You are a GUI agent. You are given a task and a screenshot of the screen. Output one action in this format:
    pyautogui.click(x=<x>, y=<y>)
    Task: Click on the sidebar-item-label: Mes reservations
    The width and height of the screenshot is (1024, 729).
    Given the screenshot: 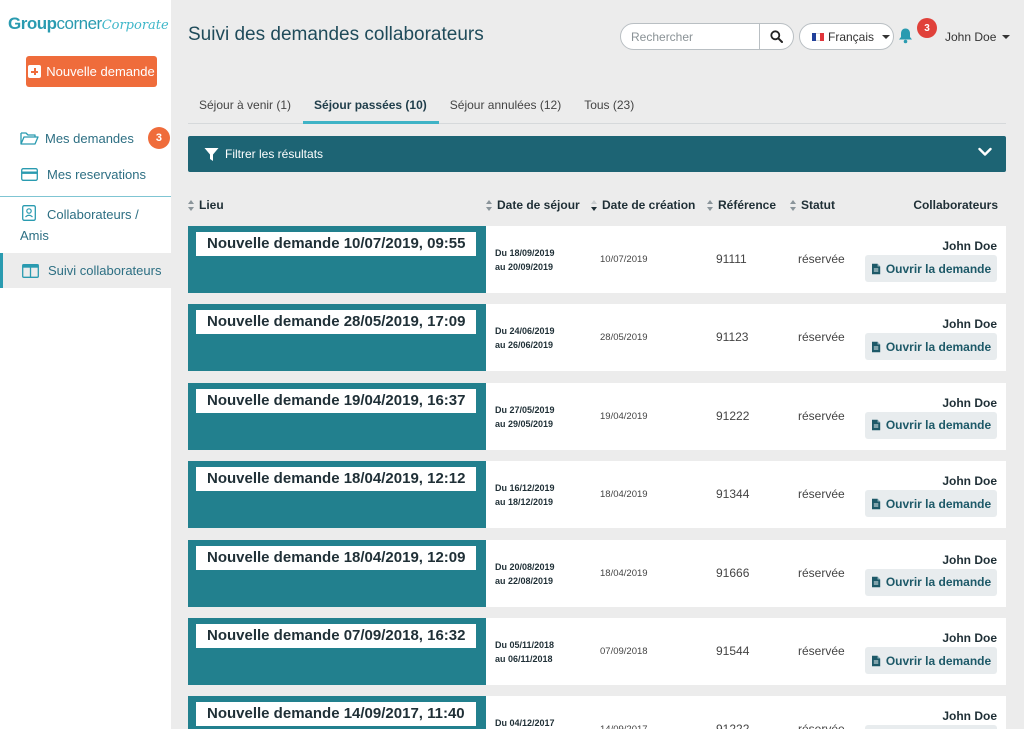 What is the action you would take?
    pyautogui.click(x=96, y=174)
    